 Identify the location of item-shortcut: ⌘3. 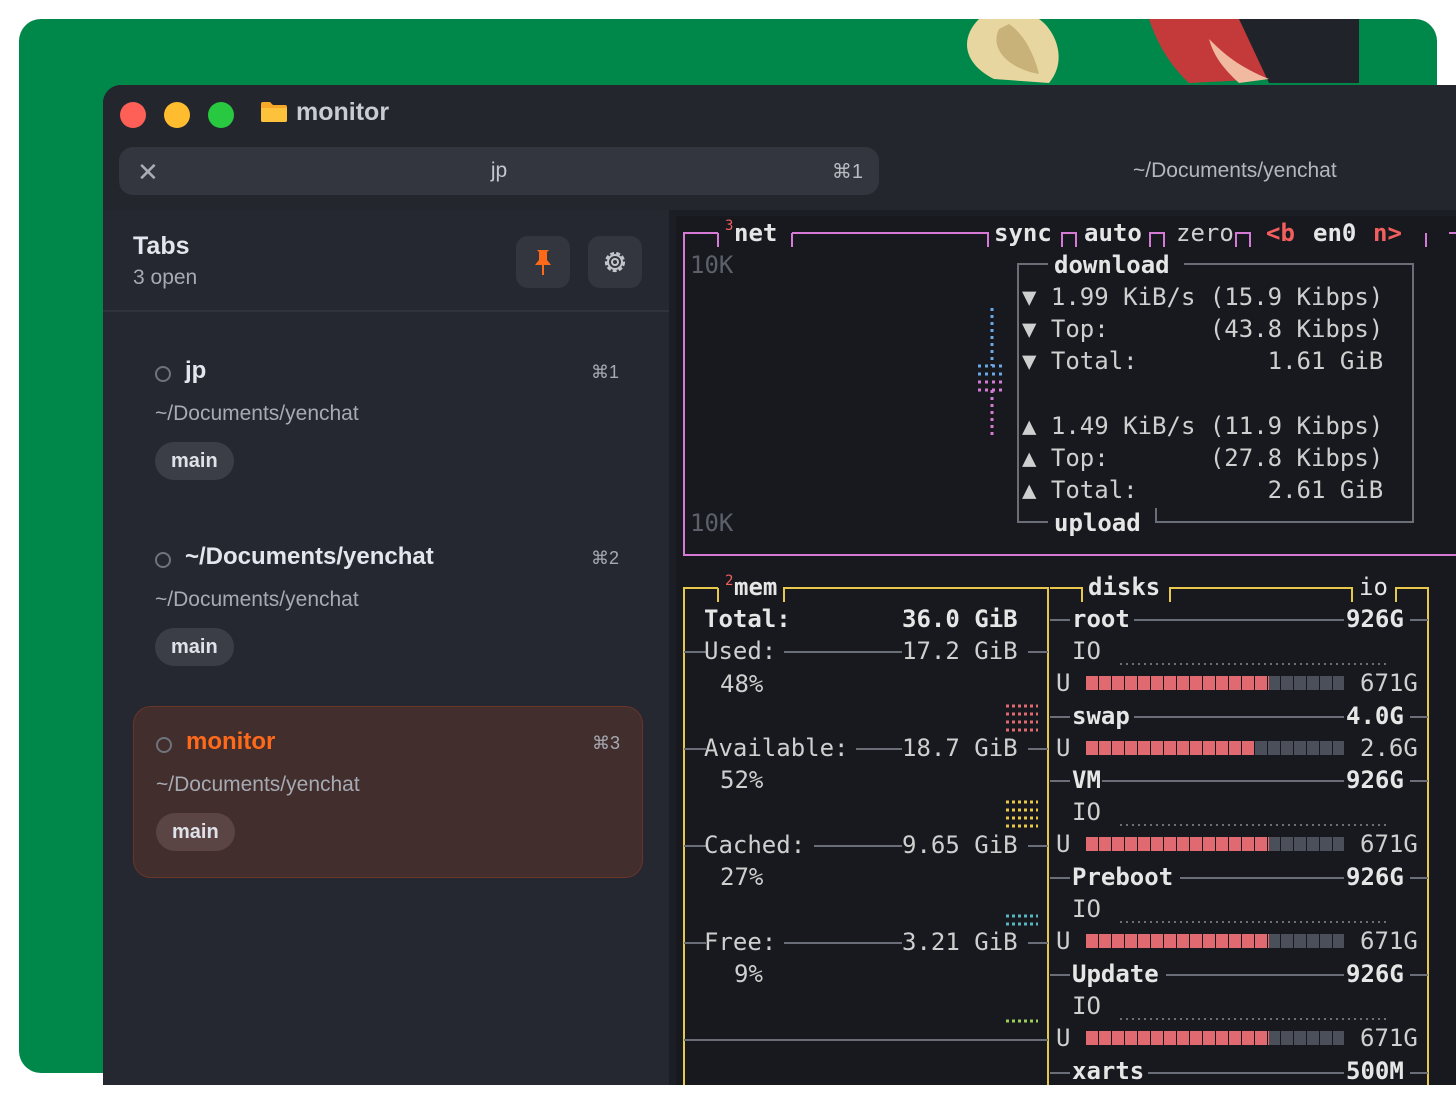
(605, 743).